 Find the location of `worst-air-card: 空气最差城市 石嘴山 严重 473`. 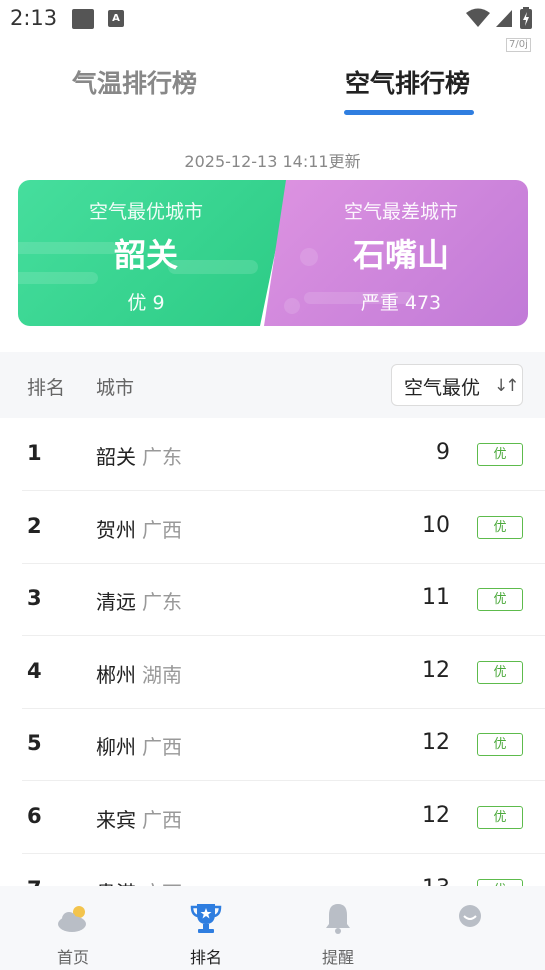

worst-air-card: 空气最差城市 石嘴山 严重 473 is located at coordinates (396, 253).